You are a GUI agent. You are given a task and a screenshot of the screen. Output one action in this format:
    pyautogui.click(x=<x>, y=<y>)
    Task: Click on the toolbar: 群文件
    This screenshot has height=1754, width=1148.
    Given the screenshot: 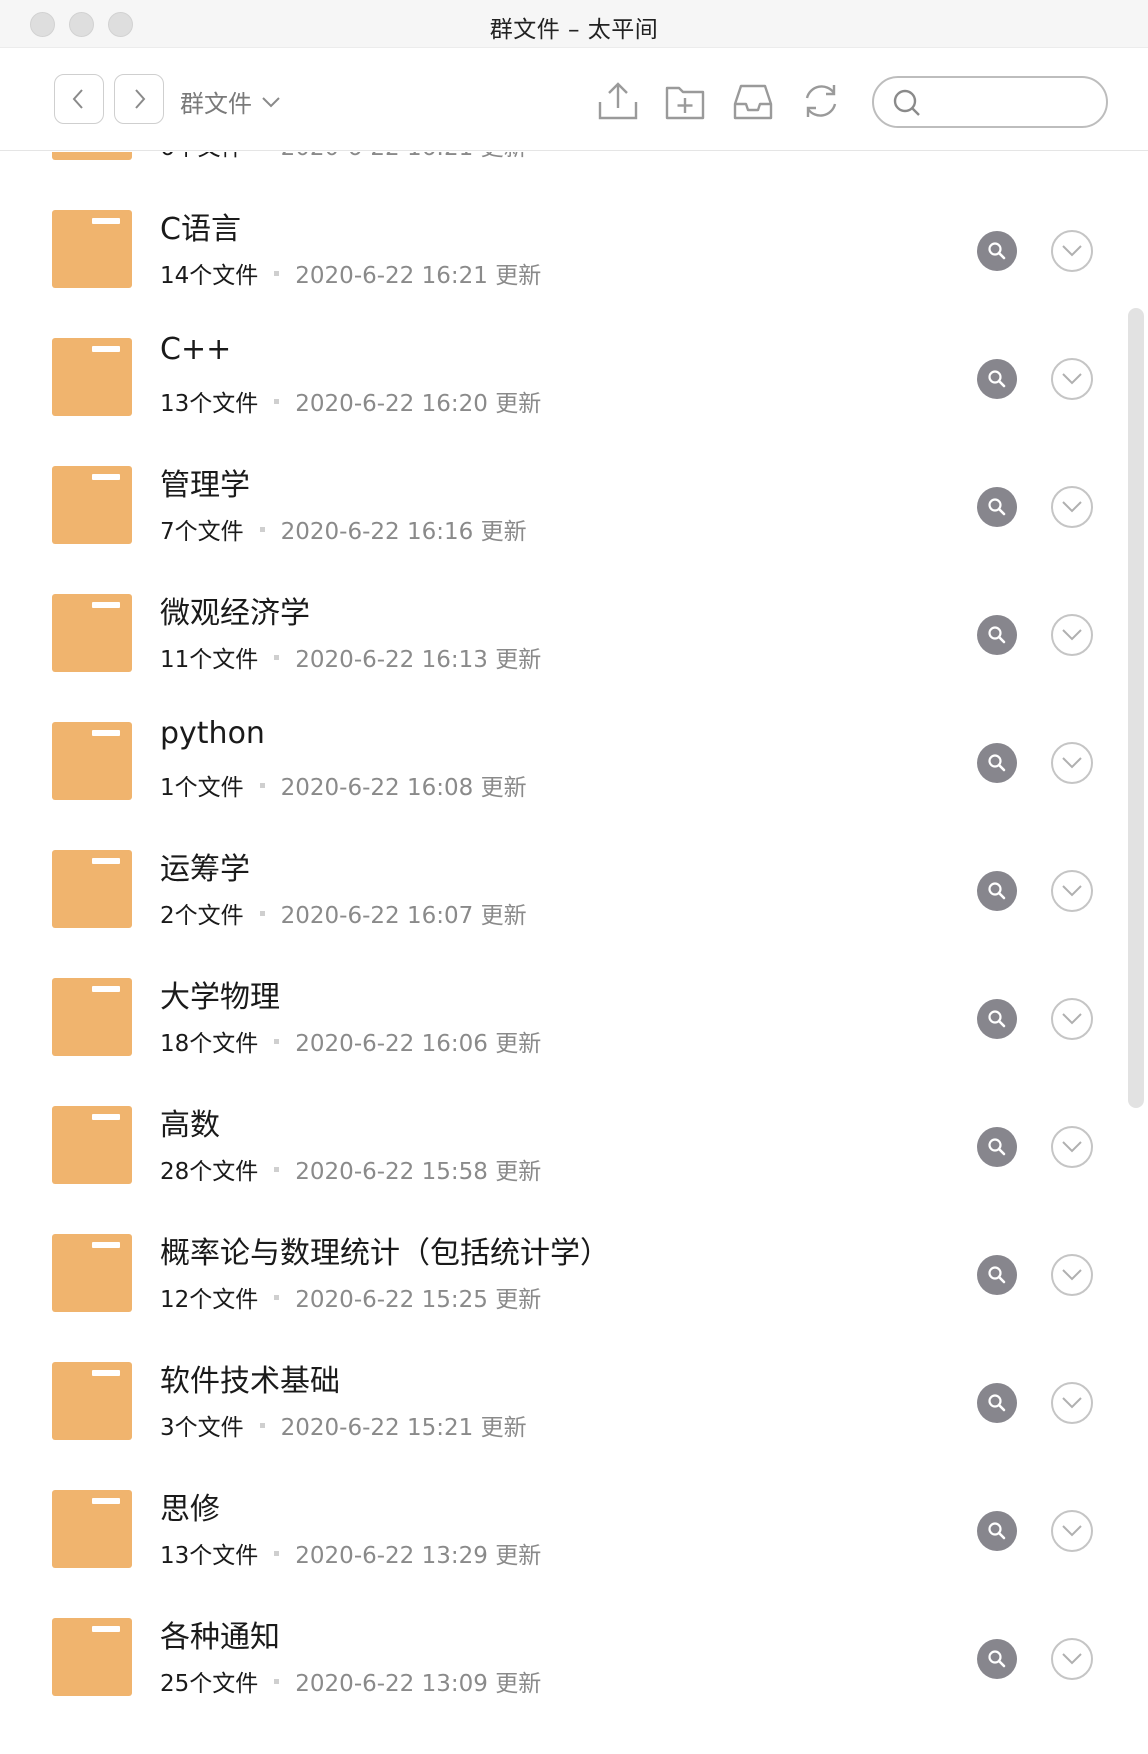 What is the action you would take?
    pyautogui.click(x=574, y=99)
    